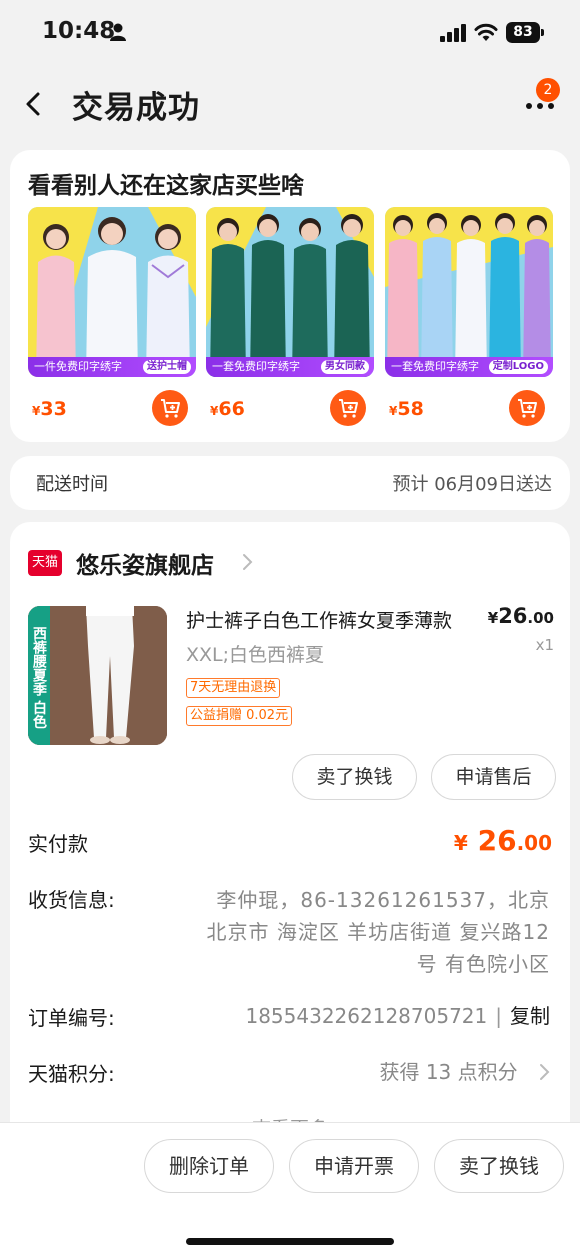 Image resolution: width=580 pixels, height=1255 pixels. What do you see at coordinates (345, 367) in the screenshot?
I see `promo-tag: 男女同款` at bounding box center [345, 367].